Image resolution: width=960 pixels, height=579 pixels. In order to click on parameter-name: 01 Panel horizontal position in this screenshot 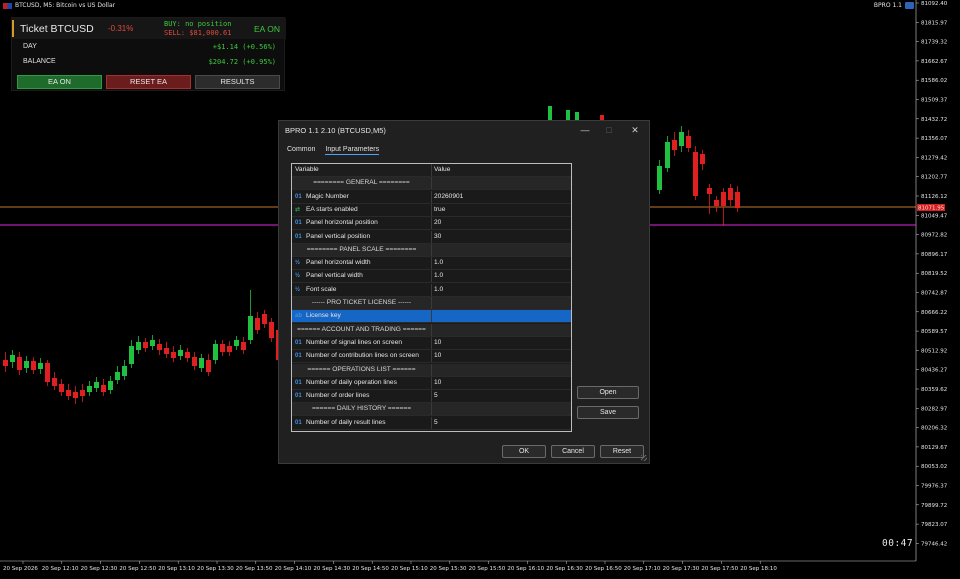, I will do `click(362, 223)`.